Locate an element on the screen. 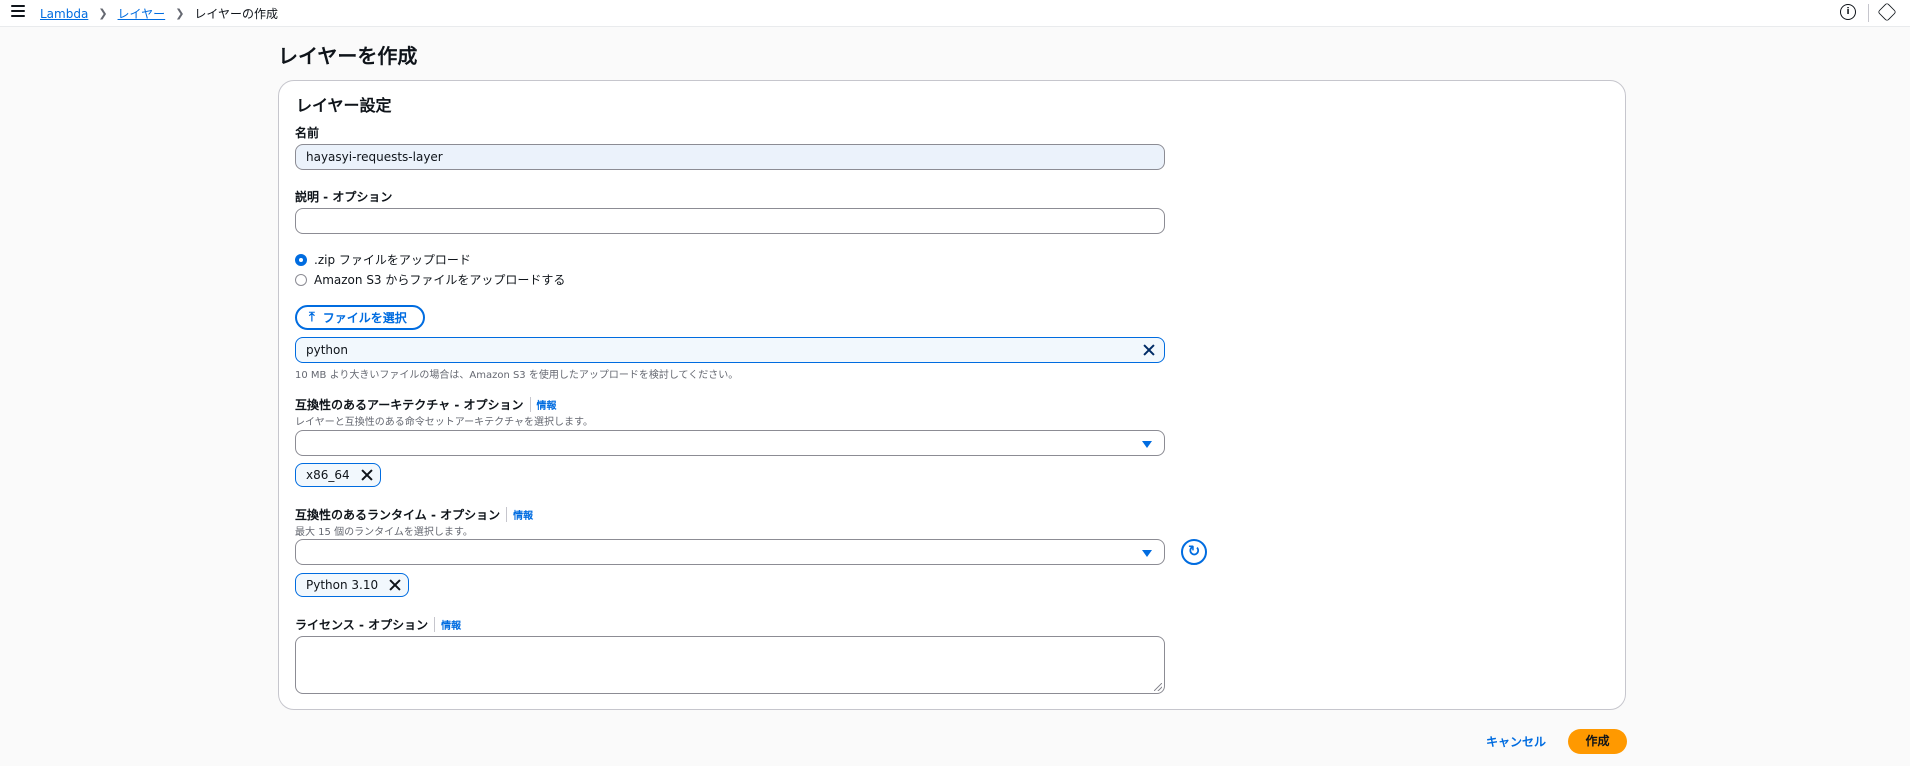 The height and width of the screenshot is (766, 1910). architecture-label: 互換性のあるアーキテクチャ - オプション 情報 is located at coordinates (426, 404).